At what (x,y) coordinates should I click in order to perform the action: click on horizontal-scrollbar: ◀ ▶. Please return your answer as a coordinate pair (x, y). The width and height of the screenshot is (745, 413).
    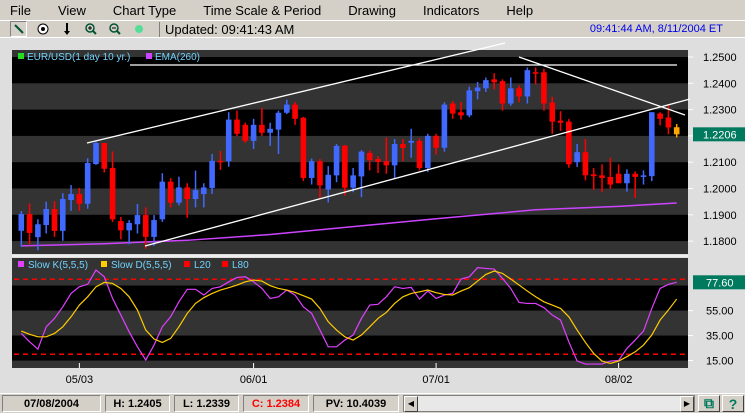
    Looking at the image, I should click on (549, 403).